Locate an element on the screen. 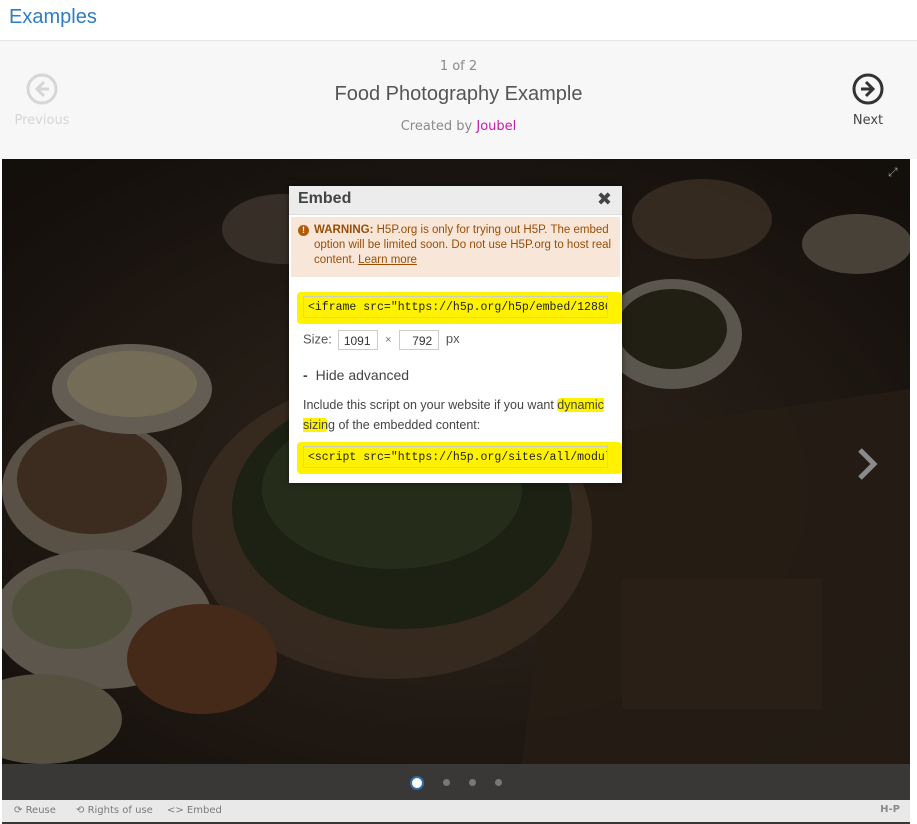 This screenshot has width=917, height=824. chevron-right-icon is located at coordinates (867, 464).